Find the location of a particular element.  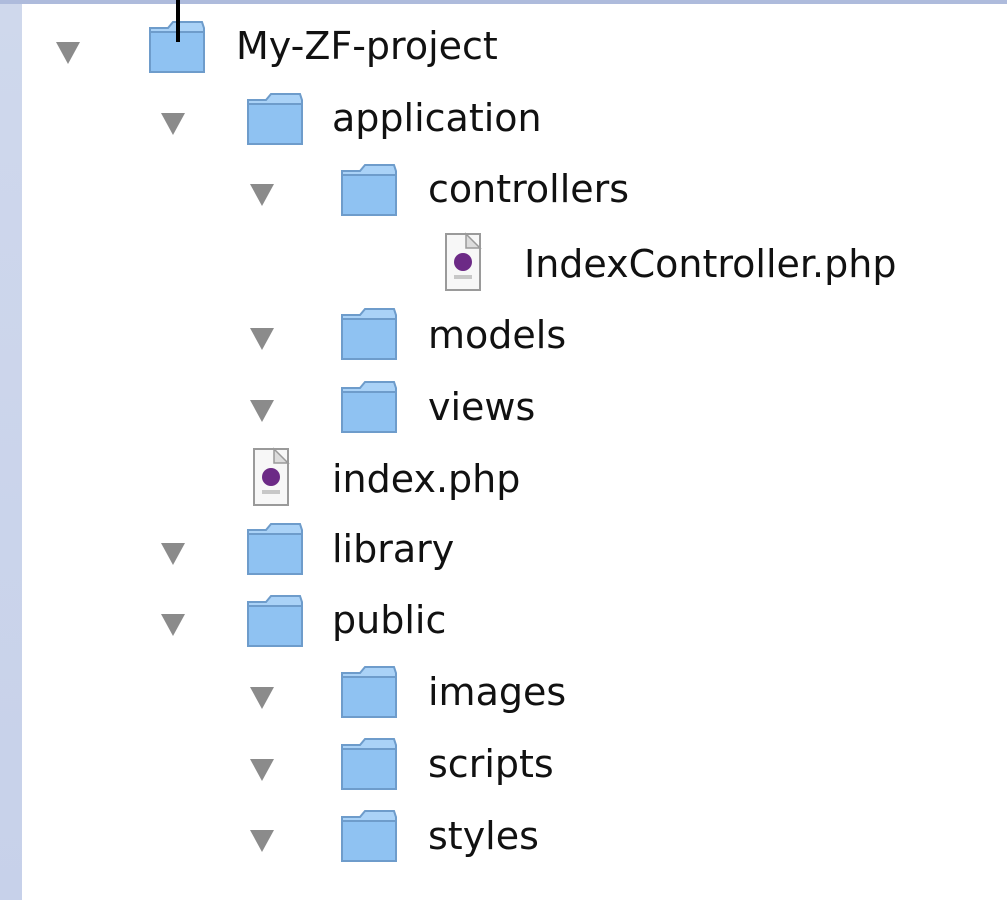

tree-item-label: application is located at coordinates (437, 118).